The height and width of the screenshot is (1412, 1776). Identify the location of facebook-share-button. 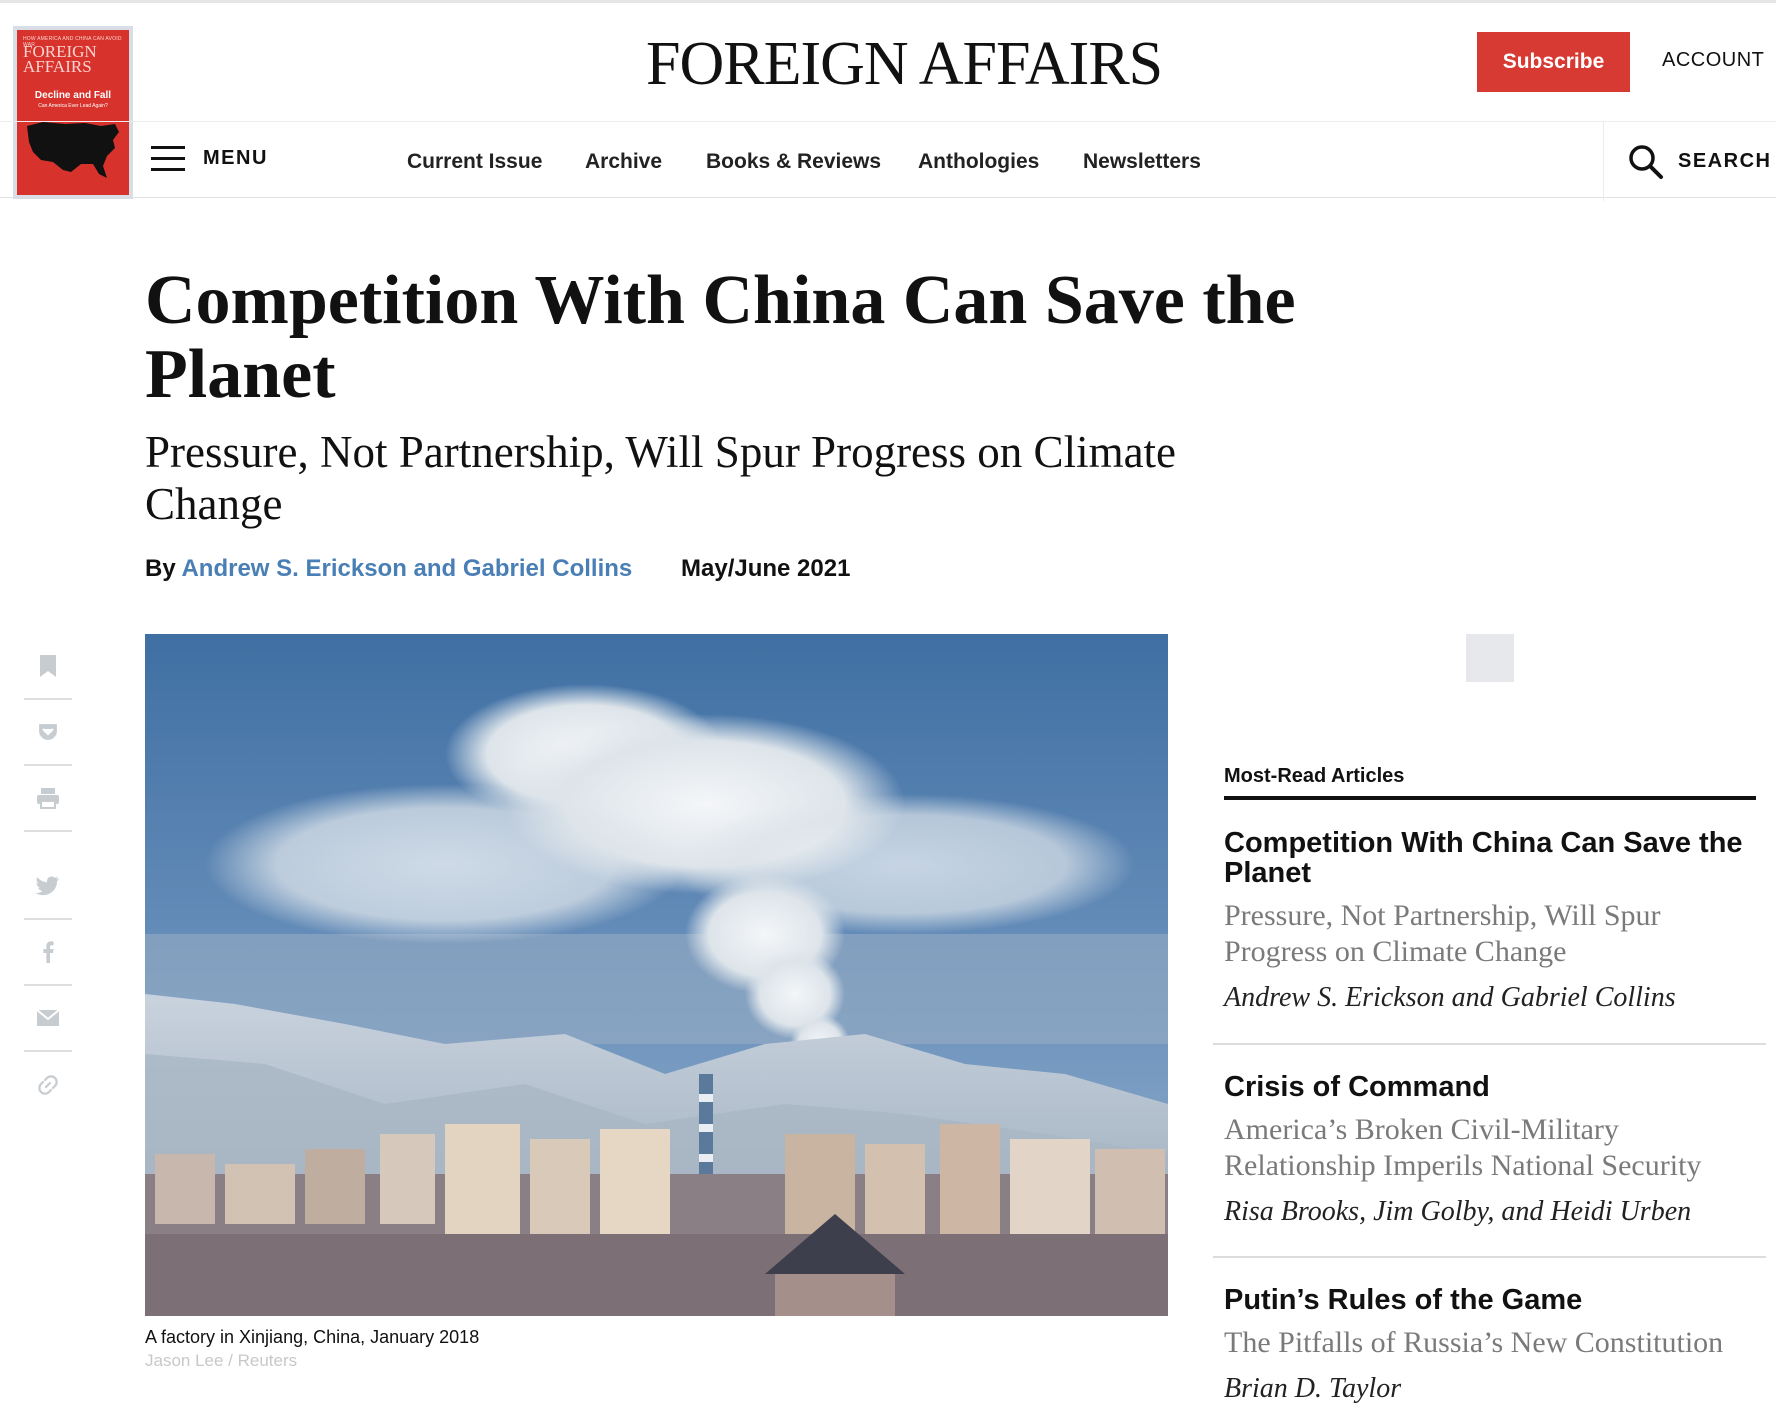
(48, 953).